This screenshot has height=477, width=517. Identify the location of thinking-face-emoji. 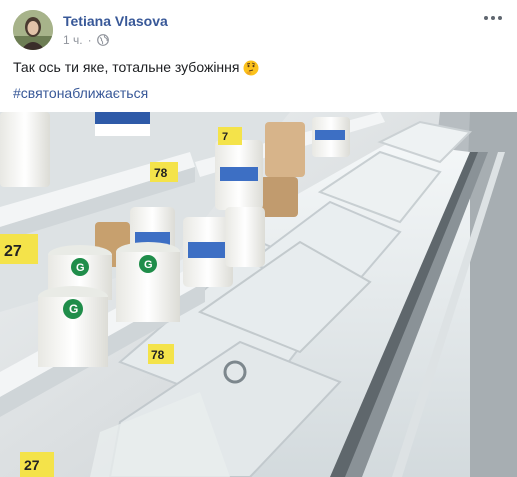
(251, 68).